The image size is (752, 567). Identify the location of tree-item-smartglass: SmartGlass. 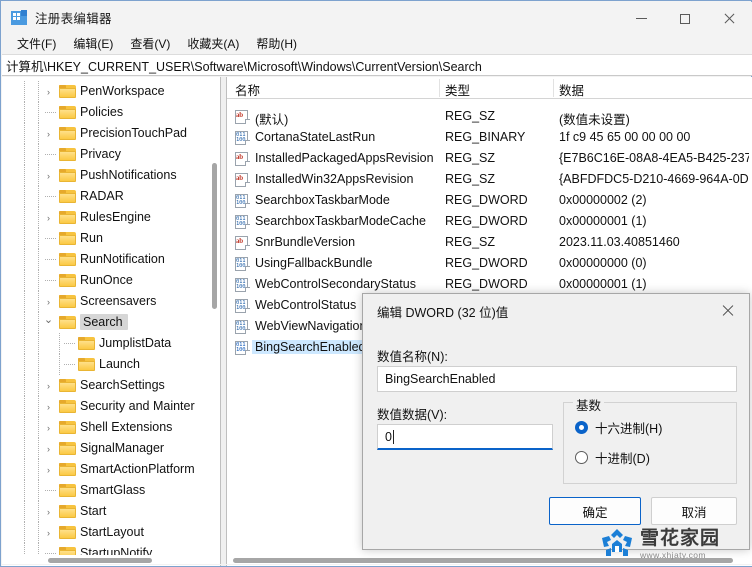
(111, 490).